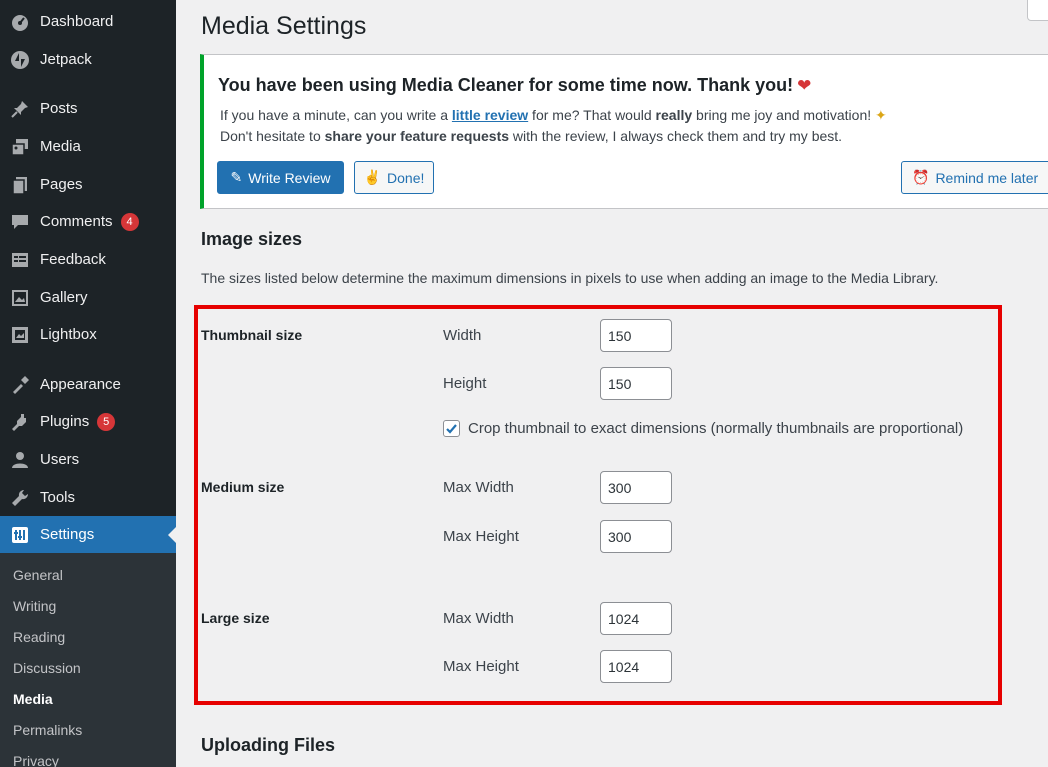  I want to click on menu-feedback: Feedback, so click(88, 259).